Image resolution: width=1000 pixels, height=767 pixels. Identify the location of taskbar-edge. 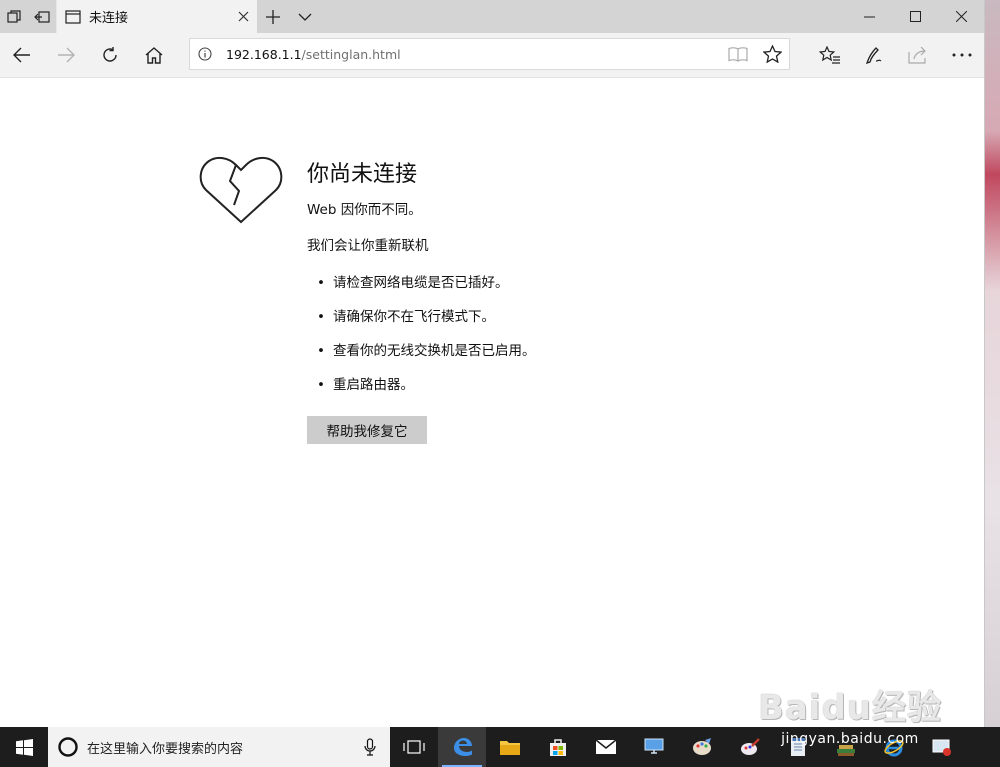
(462, 747).